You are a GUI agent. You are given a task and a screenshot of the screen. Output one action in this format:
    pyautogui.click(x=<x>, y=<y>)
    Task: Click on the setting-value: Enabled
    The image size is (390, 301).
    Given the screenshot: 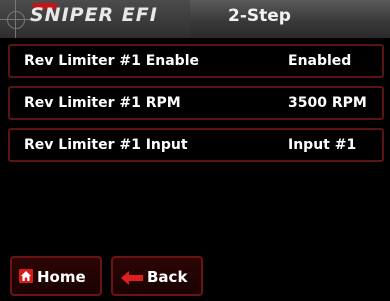 What is the action you would take?
    pyautogui.click(x=320, y=61)
    